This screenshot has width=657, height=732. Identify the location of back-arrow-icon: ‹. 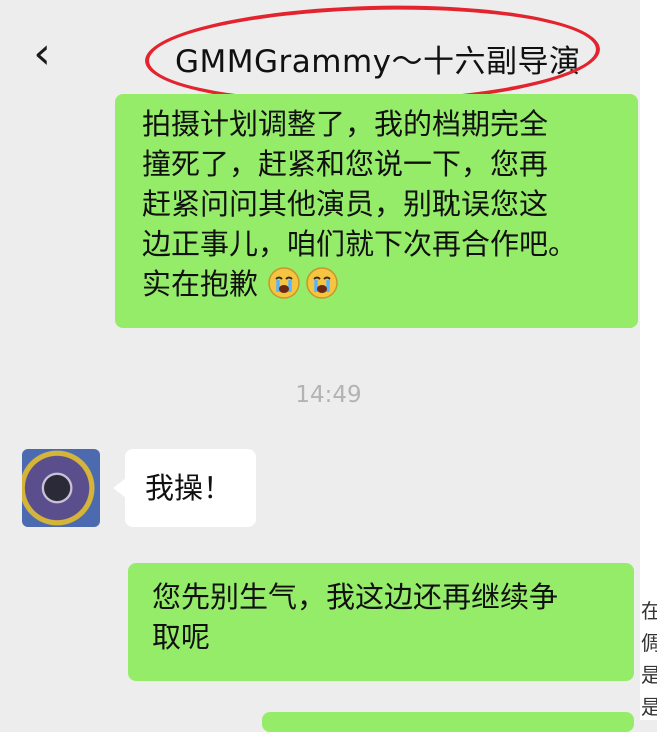
(42, 53).